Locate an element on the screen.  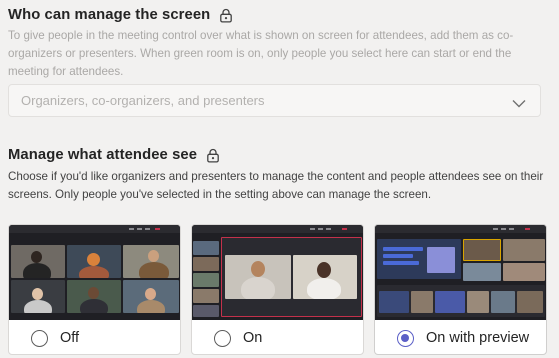
manage-screen-title: Who can manage the screen is located at coordinates (109, 15).